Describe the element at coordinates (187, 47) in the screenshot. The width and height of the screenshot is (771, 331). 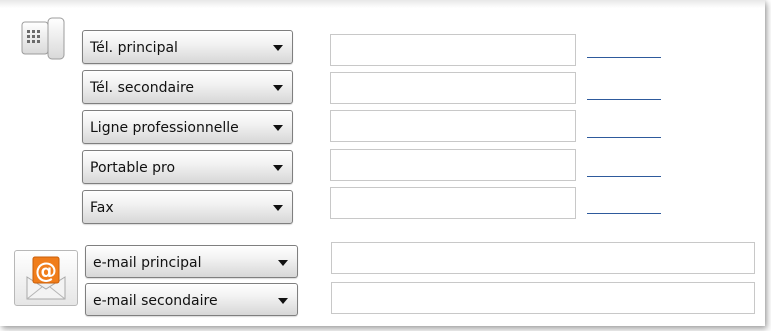
I see `phone-type-select: Tél. principal` at that location.